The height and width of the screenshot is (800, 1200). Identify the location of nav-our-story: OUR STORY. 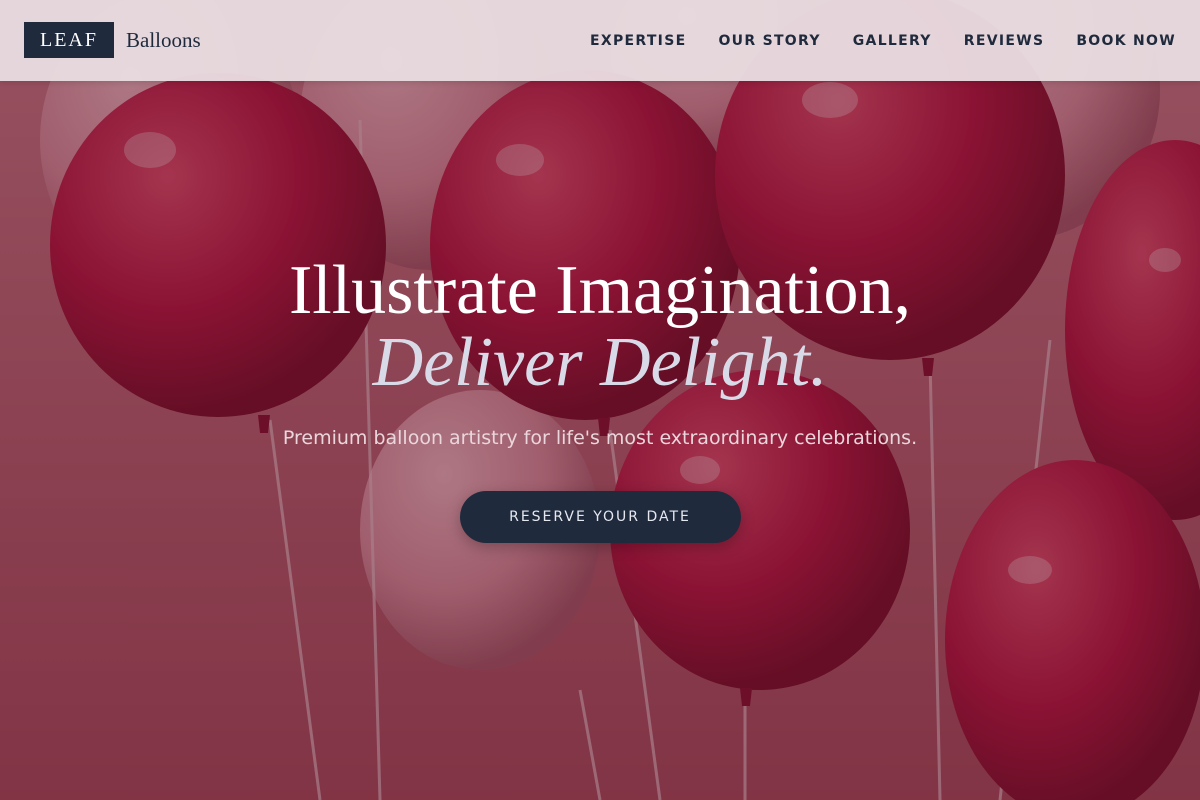
(769, 41).